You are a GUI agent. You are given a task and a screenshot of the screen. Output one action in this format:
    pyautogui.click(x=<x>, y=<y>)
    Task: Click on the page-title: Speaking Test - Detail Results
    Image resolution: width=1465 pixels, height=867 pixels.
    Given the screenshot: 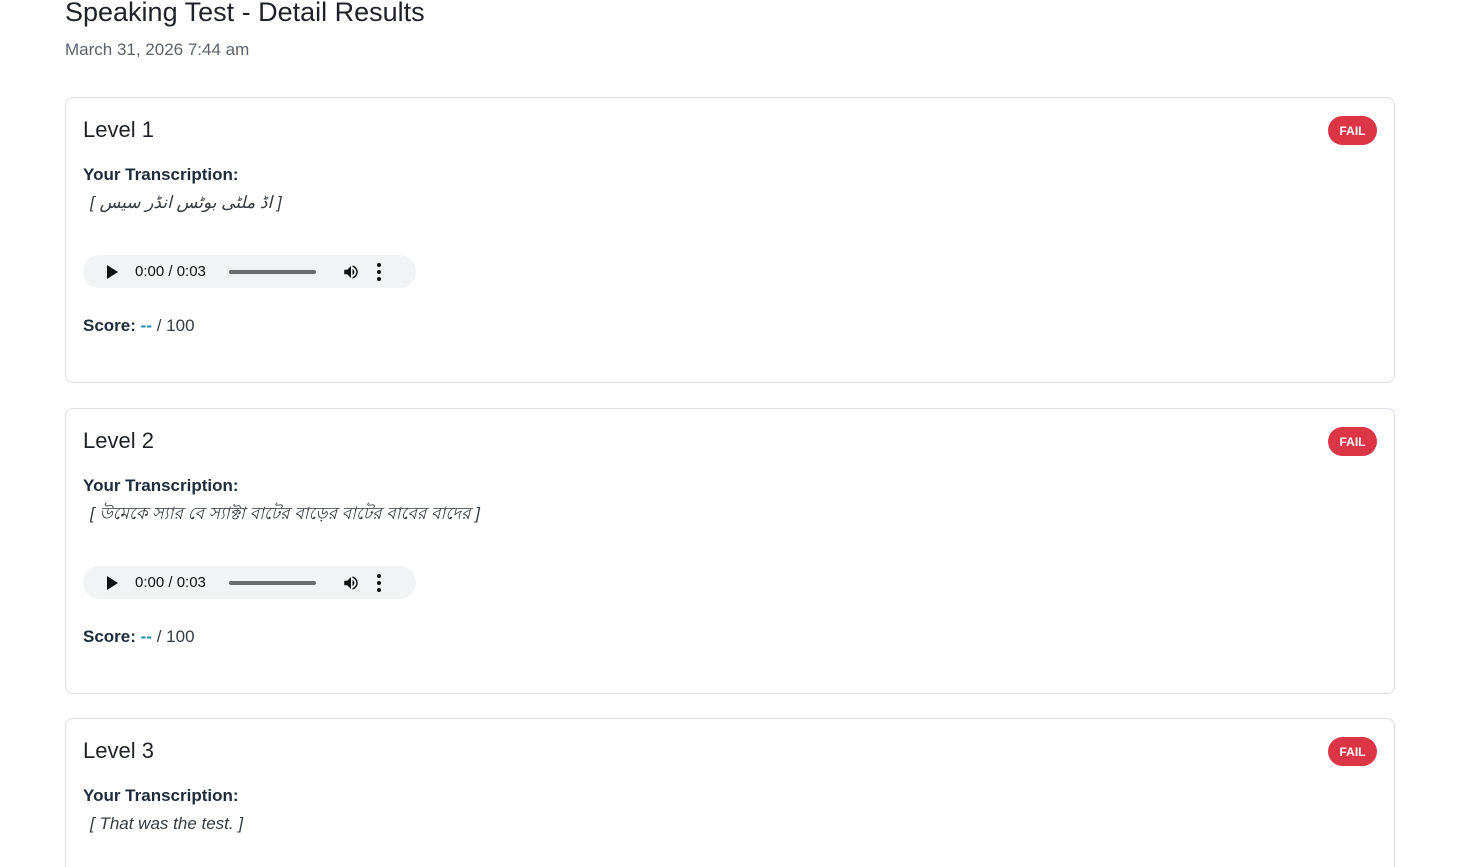 What is the action you would take?
    pyautogui.click(x=245, y=13)
    